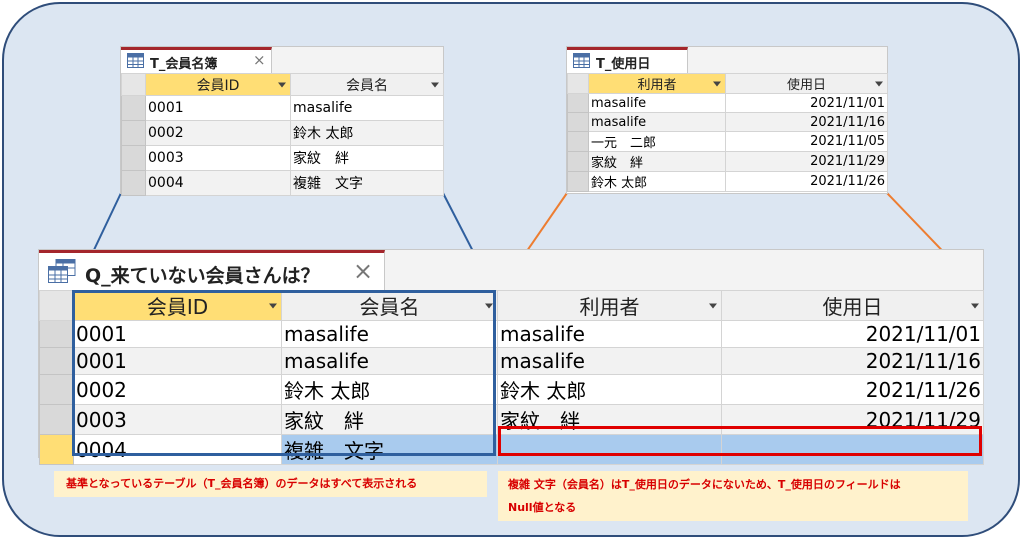 The width and height of the screenshot is (1024, 541). I want to click on table-row: 0004 複雑 文字, so click(282, 183).